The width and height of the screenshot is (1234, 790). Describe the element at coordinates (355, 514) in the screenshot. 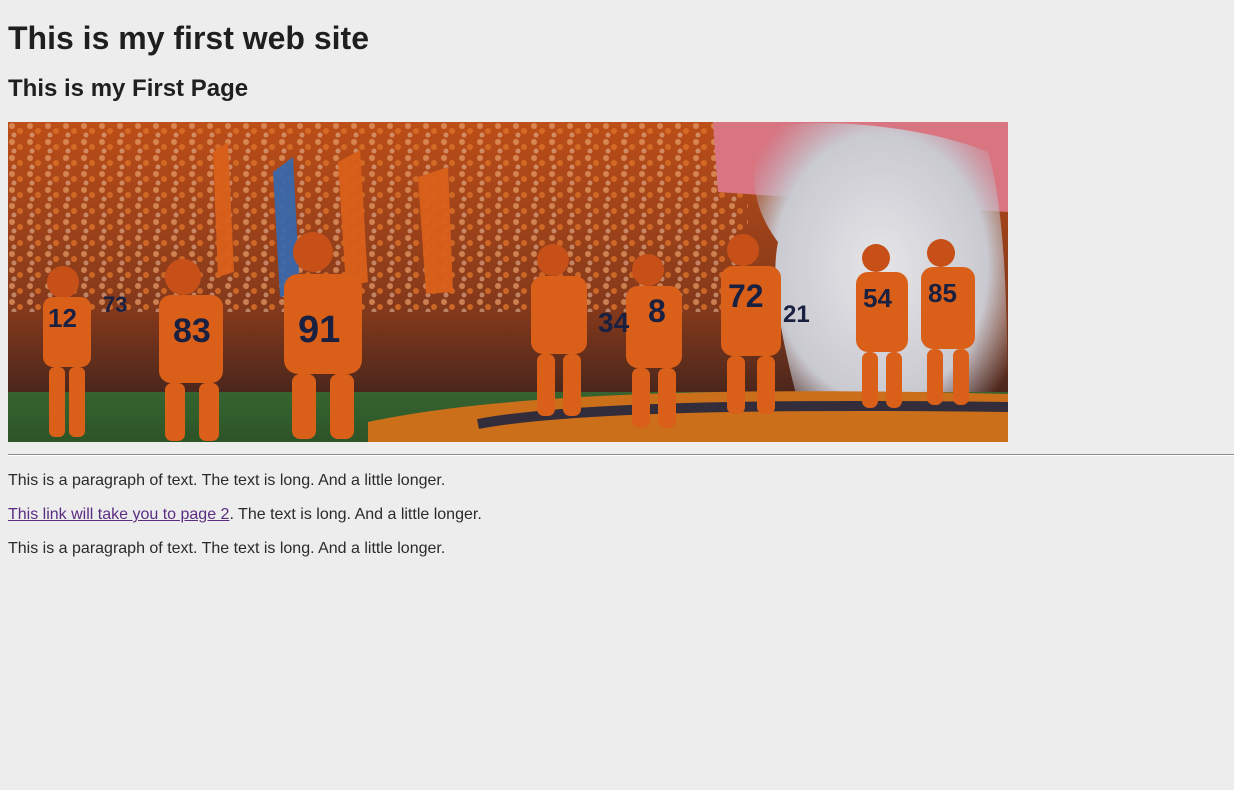

I see `paragraph-2-text: . The text is long. And a little longer.` at that location.